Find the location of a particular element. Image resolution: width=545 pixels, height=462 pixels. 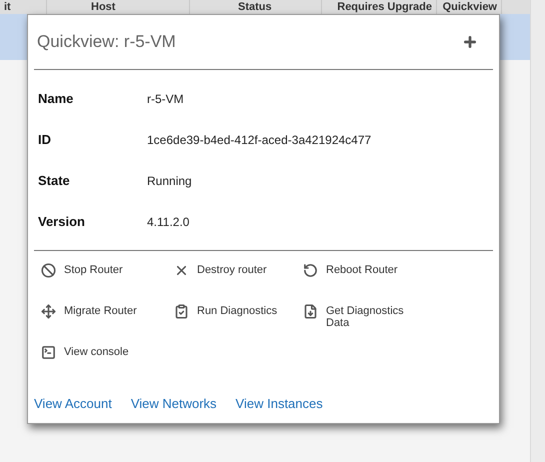

plus-icon is located at coordinates (470, 42).